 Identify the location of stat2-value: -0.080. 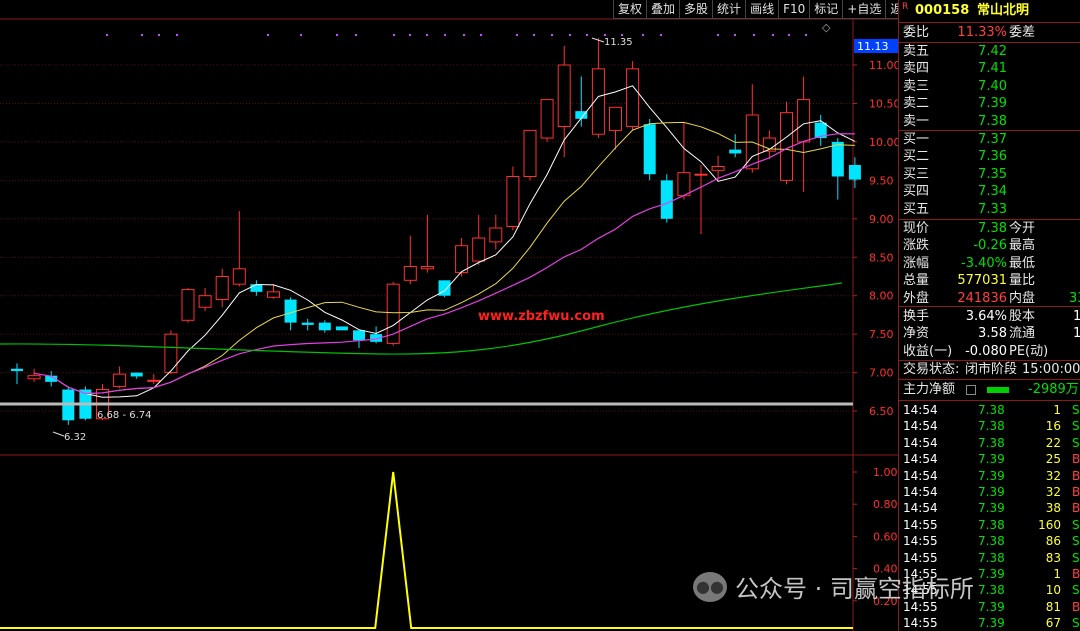
(986, 351).